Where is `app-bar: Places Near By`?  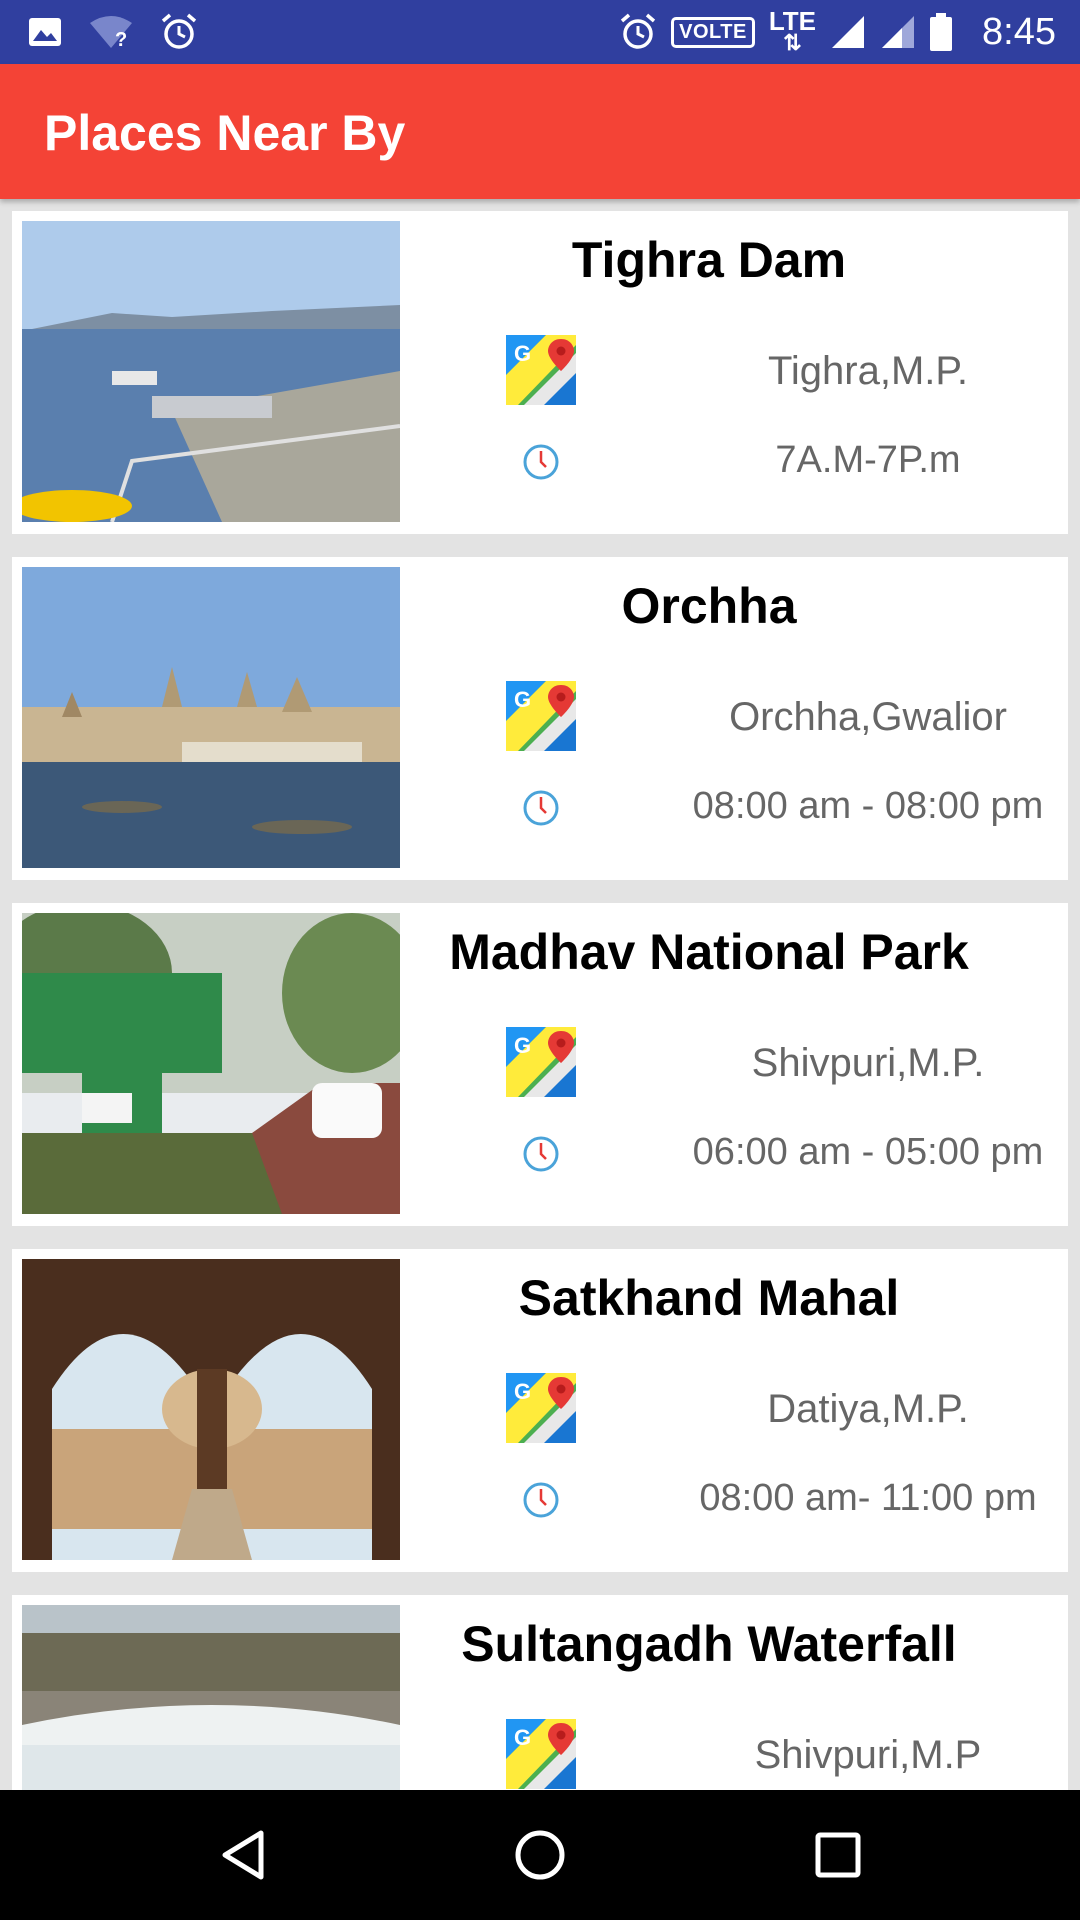
app-bar: Places Near By is located at coordinates (540, 131).